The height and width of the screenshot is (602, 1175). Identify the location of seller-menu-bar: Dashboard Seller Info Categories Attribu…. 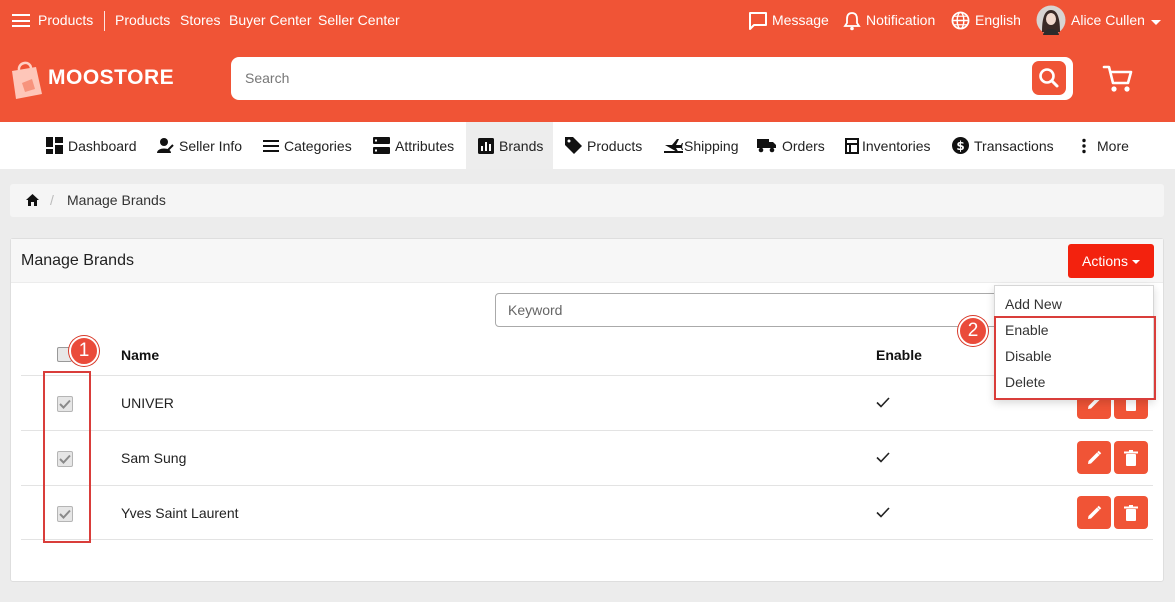
(587, 145).